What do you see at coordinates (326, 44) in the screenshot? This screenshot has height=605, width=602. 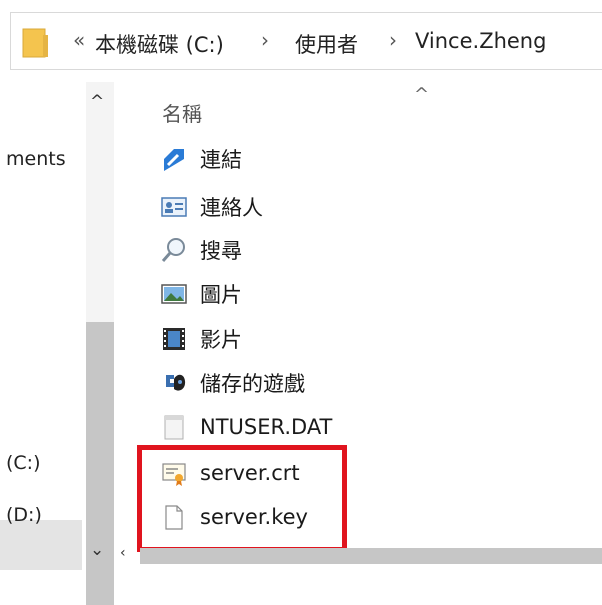 I see `breadcrumb-item-users: 使用者` at bounding box center [326, 44].